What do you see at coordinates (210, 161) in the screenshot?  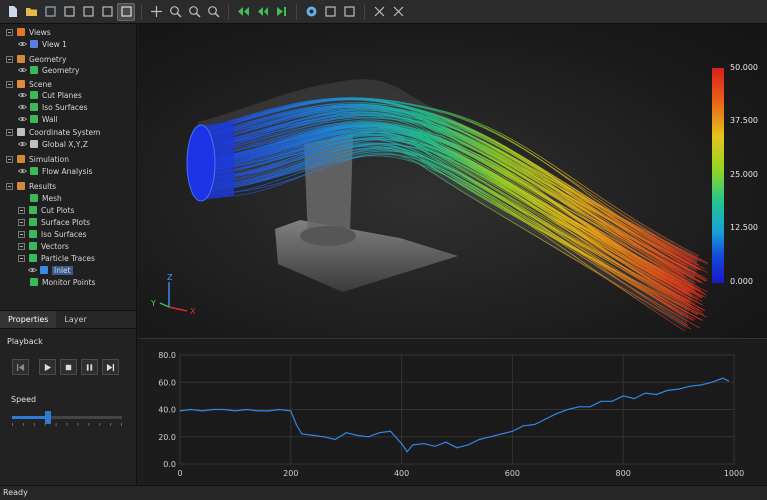 I see `inlet-face` at bounding box center [210, 161].